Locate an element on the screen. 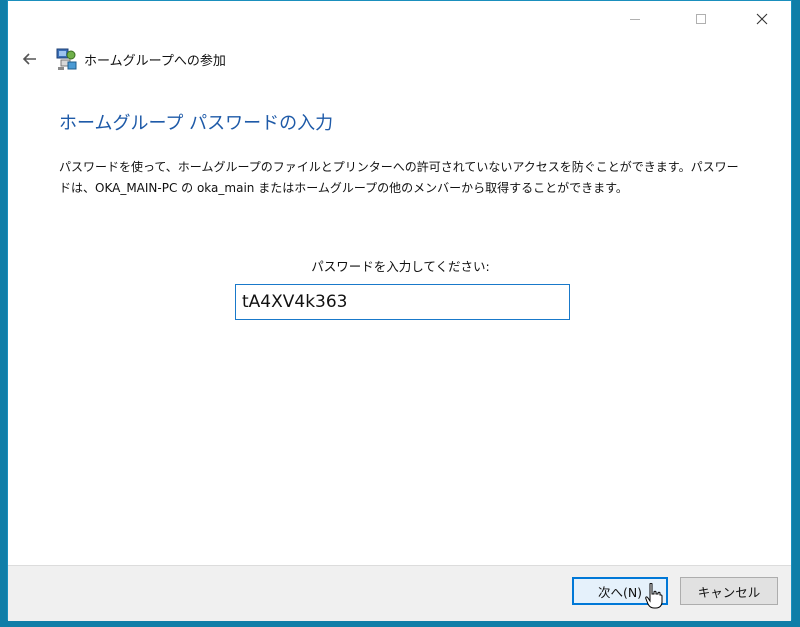 The width and height of the screenshot is (800, 627). password-input is located at coordinates (402, 302).